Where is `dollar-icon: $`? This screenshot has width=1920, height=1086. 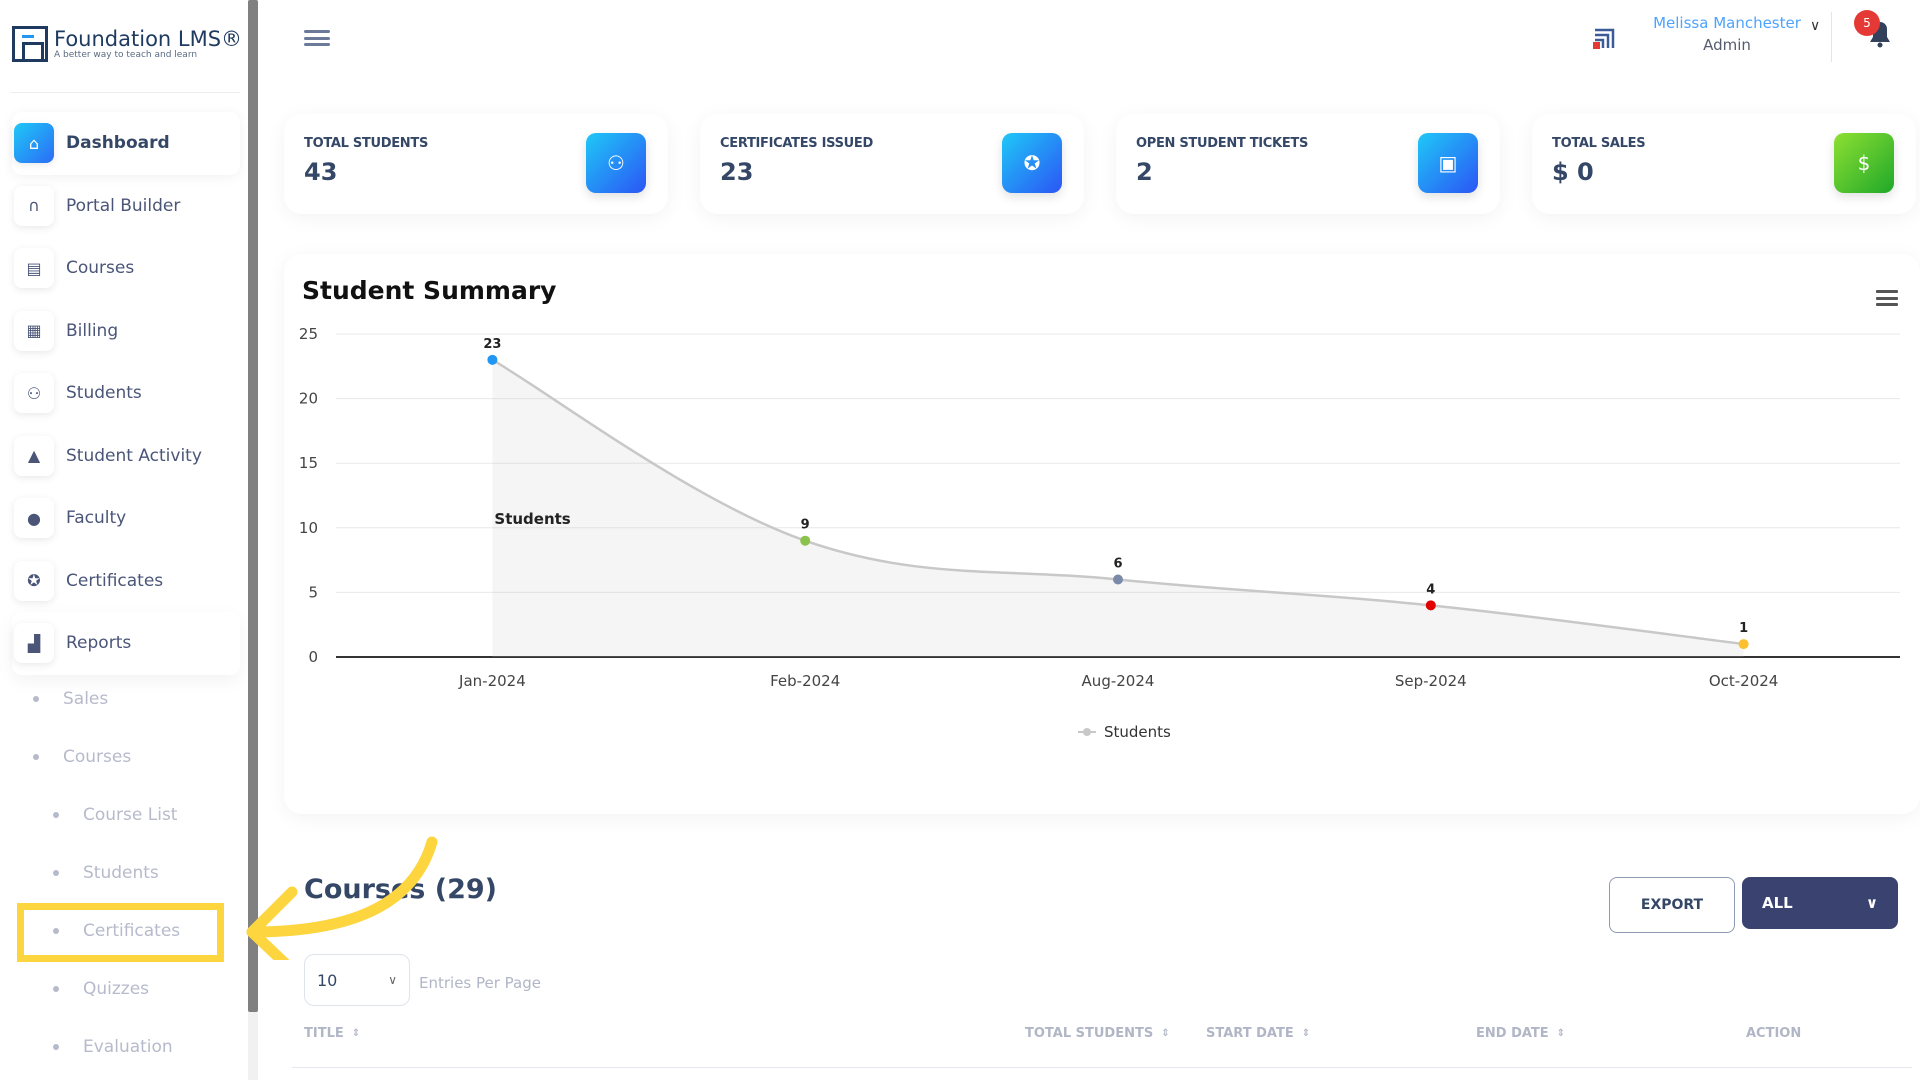 dollar-icon: $ is located at coordinates (1864, 163).